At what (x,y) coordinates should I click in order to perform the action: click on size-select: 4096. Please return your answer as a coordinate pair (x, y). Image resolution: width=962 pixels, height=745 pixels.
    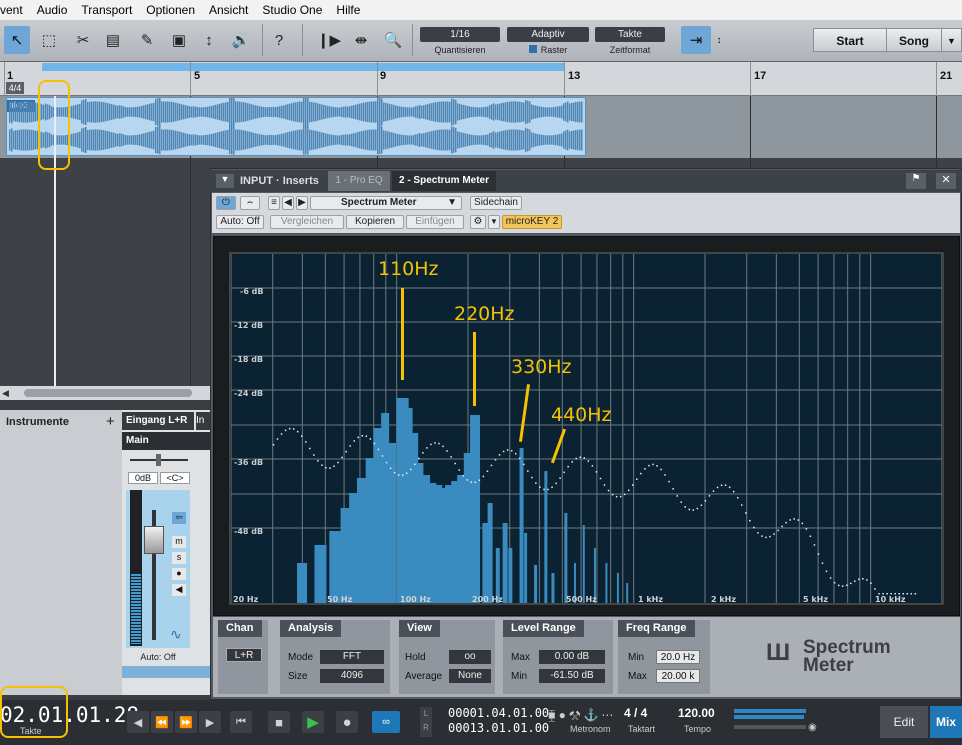
    Looking at the image, I should click on (352, 676).